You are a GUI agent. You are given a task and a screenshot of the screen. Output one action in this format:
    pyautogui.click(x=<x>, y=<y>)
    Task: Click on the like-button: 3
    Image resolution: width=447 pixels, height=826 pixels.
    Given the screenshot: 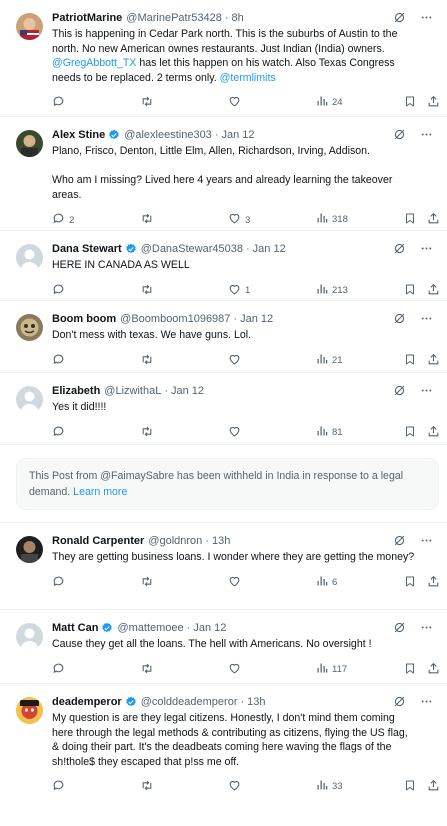 What is the action you would take?
    pyautogui.click(x=239, y=220)
    